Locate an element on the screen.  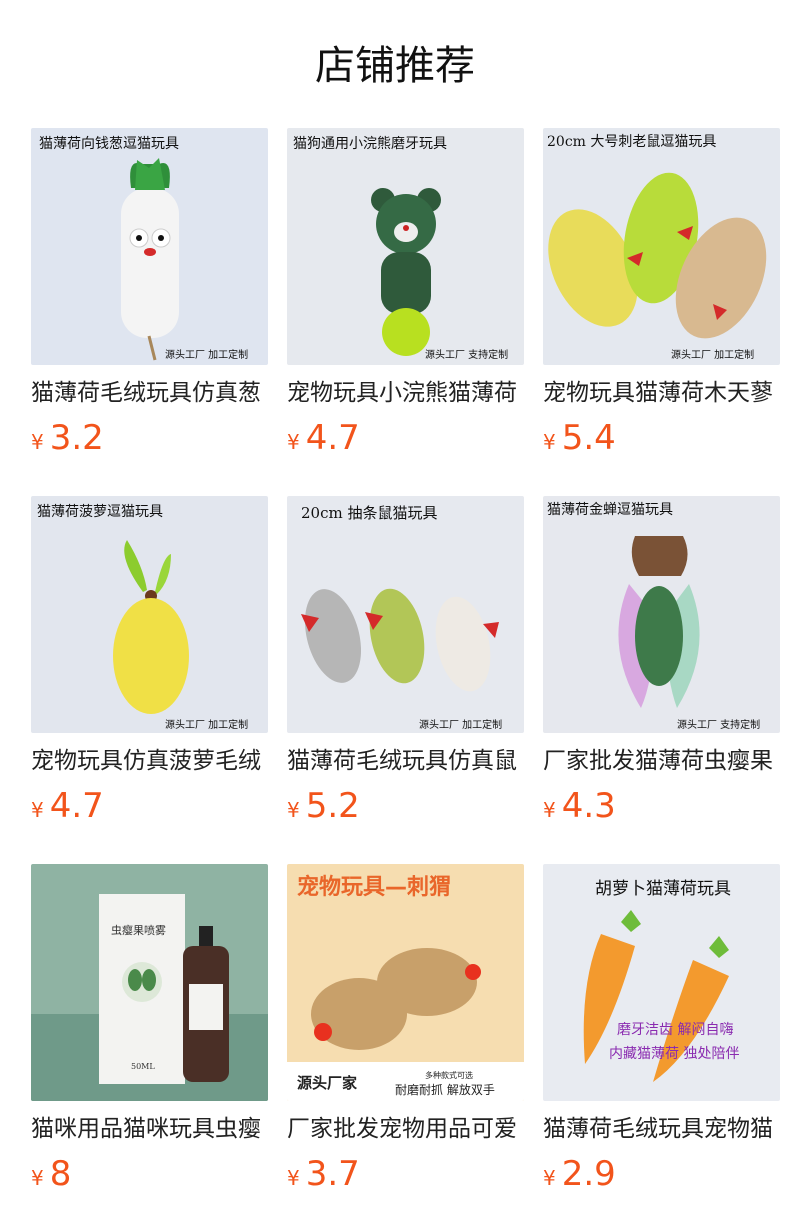
product-title: 猫薄荷毛绒玩具仿真葱 is located at coordinates (149, 393).